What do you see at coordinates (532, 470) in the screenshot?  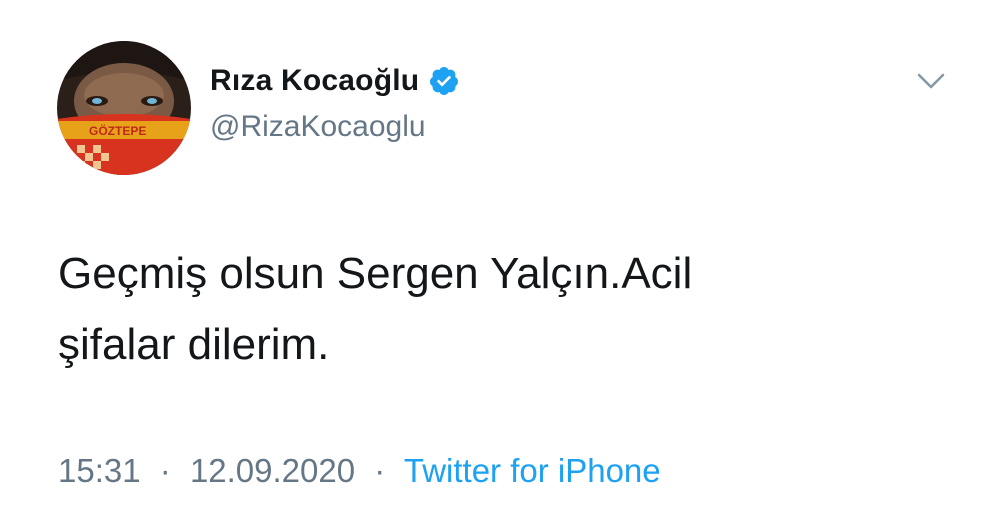 I see `tweet-source-link: Twitter for iPhone` at bounding box center [532, 470].